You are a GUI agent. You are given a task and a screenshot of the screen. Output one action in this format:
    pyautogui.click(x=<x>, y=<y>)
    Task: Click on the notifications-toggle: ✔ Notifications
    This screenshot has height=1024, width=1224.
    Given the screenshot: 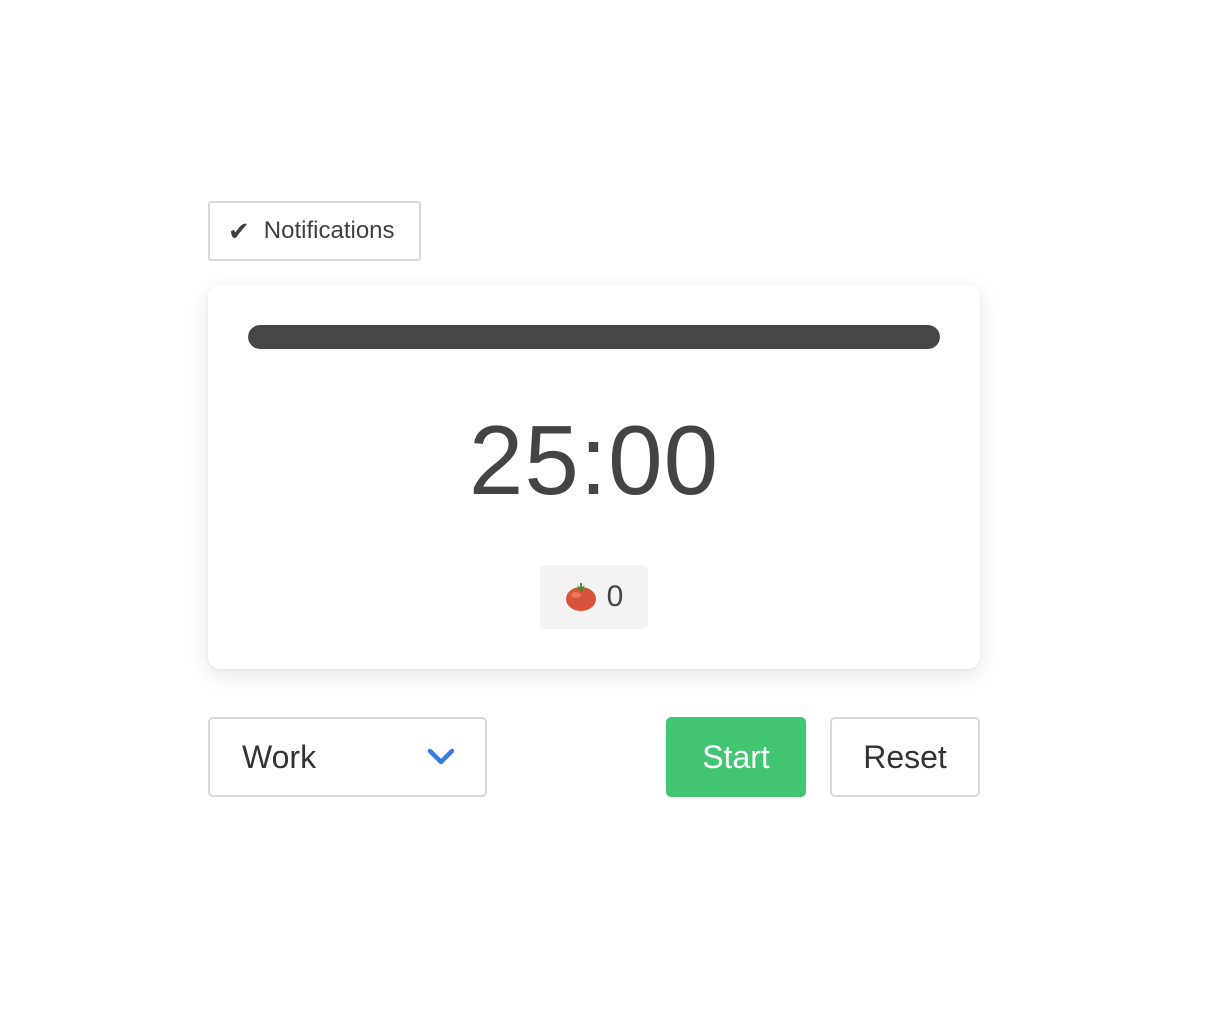 What is the action you would take?
    pyautogui.click(x=314, y=231)
    